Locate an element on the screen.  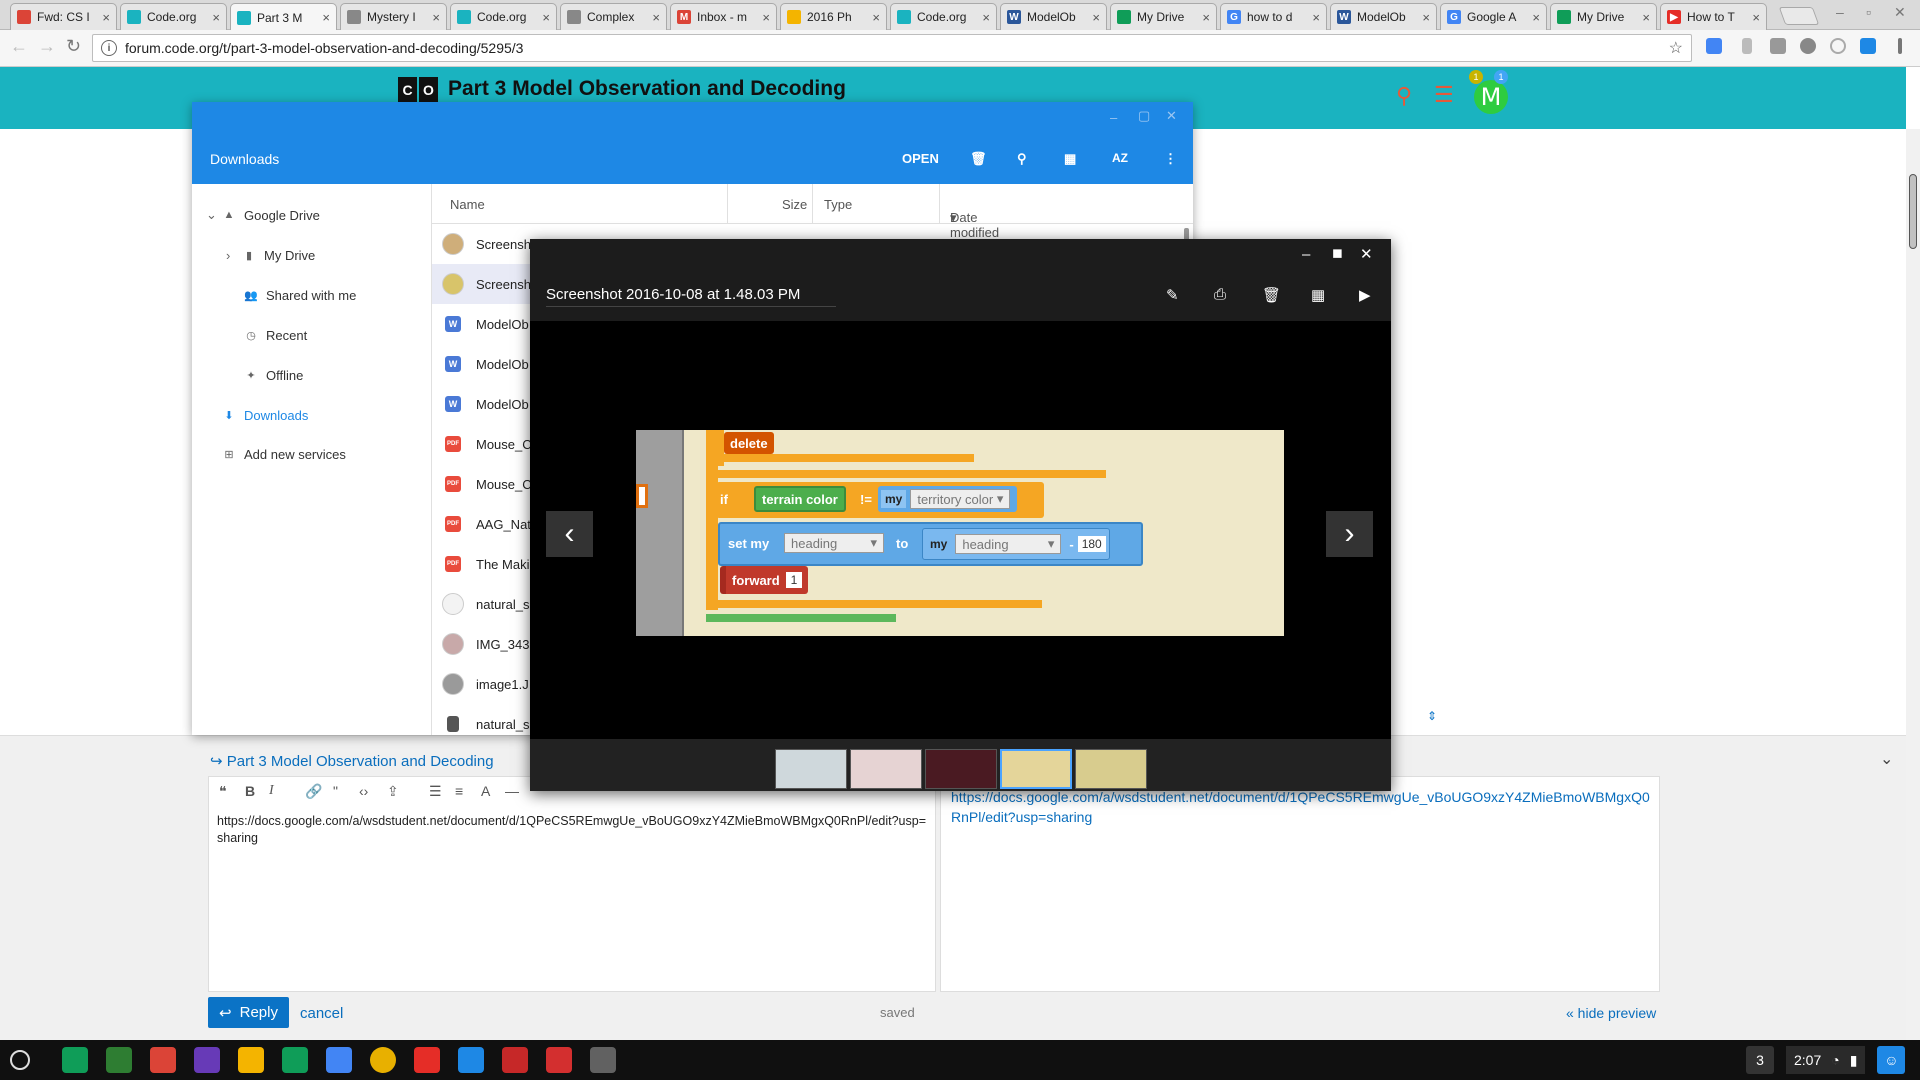
chevron-right-icon: › is located at coordinates (234, 255).